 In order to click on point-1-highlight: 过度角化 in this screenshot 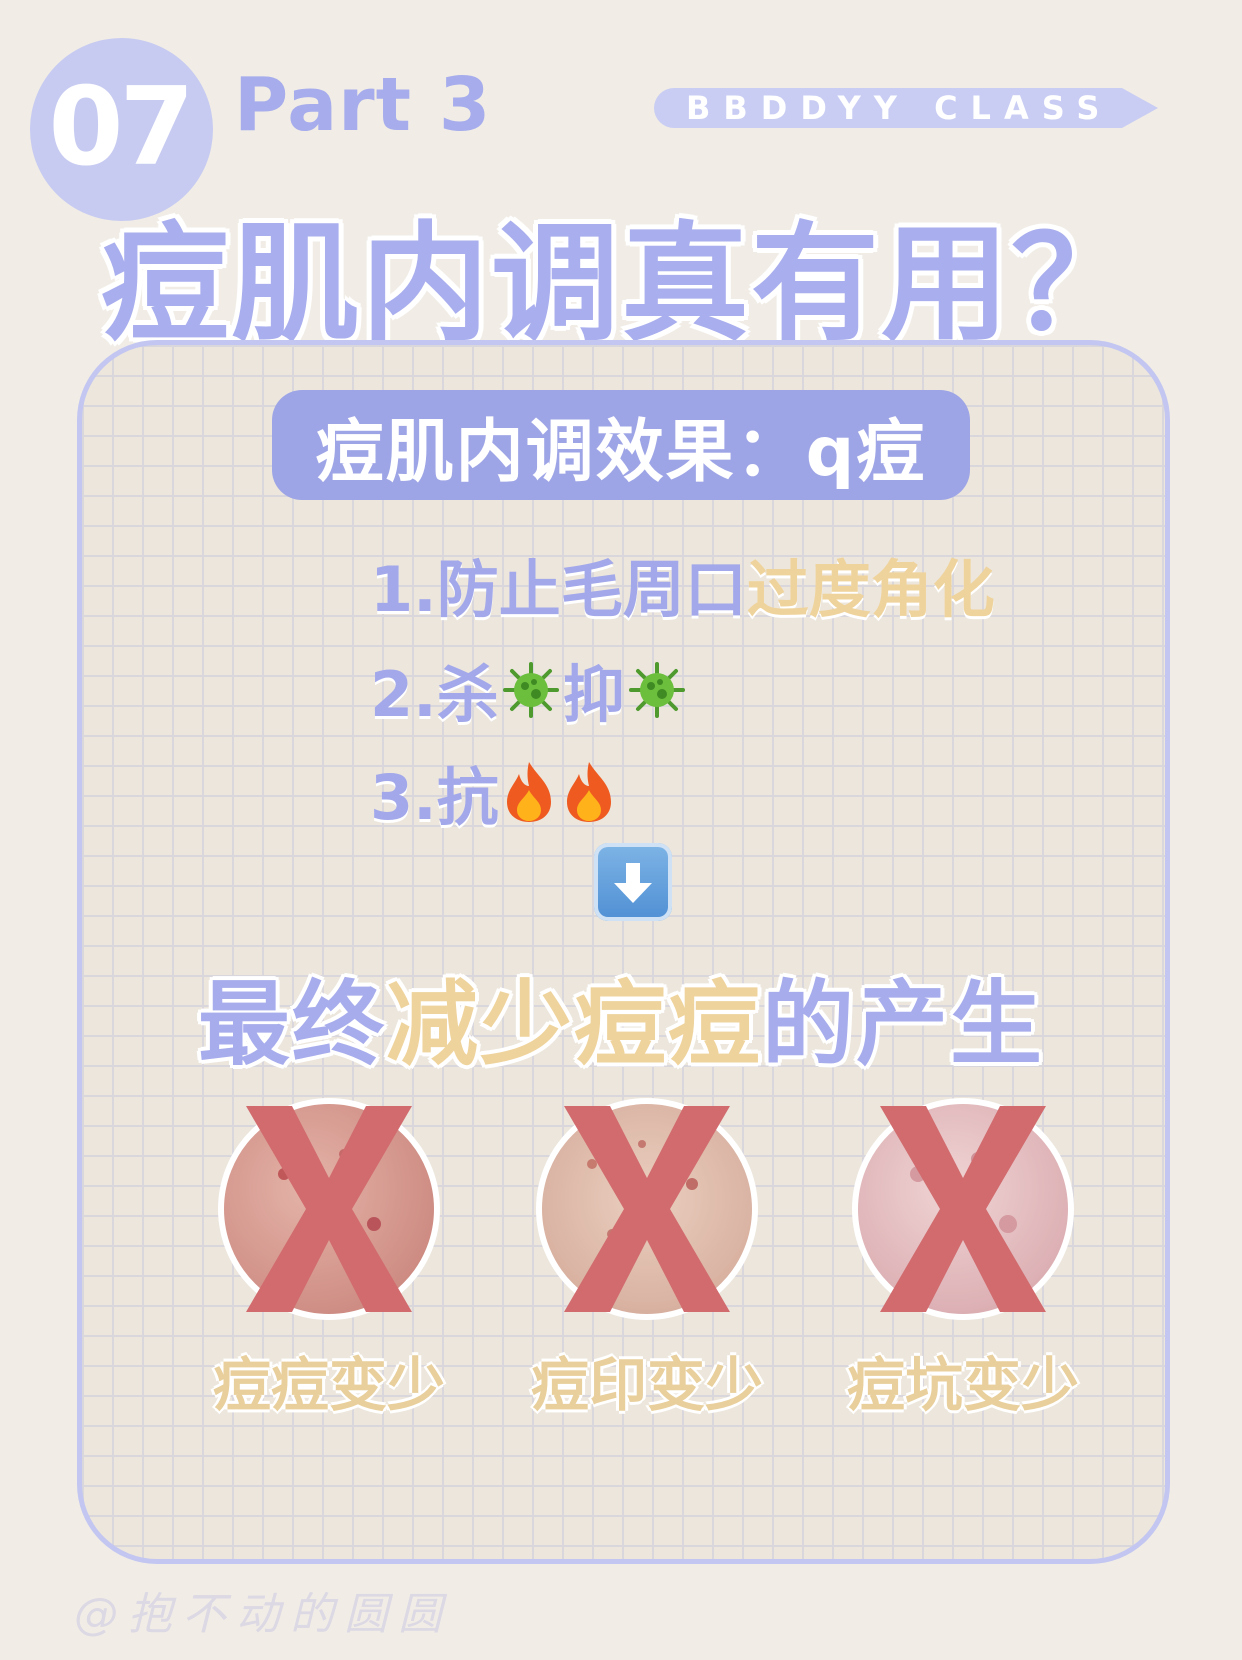, I will do `click(870, 589)`.